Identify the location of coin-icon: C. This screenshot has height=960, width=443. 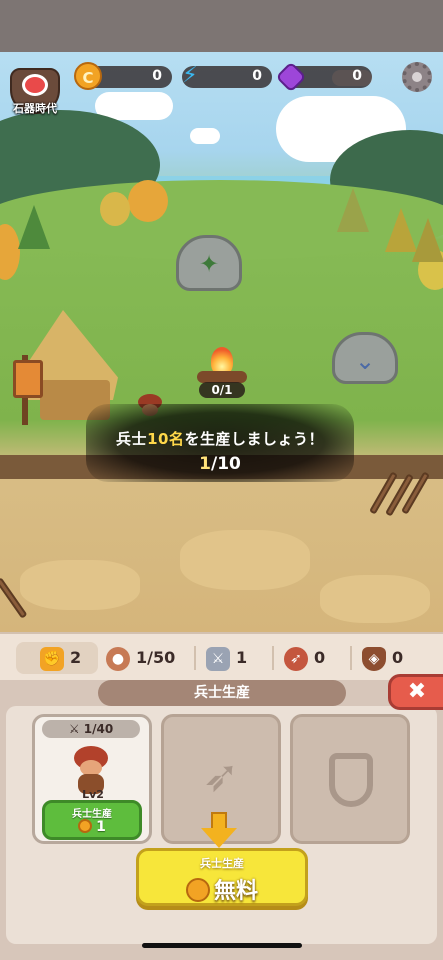
(88, 76).